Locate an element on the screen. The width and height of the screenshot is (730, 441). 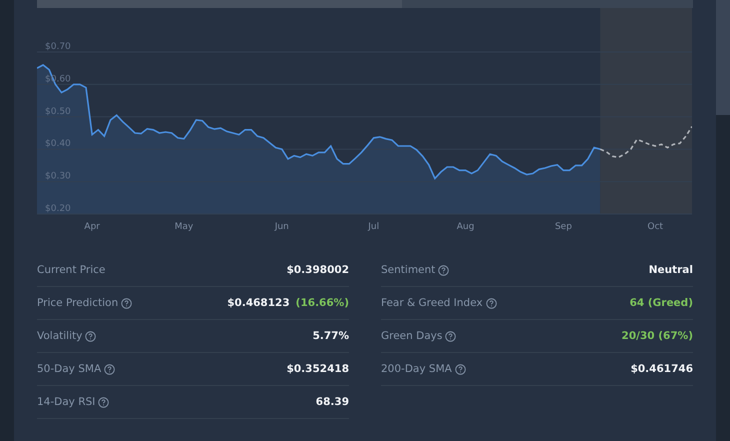
axis-label: Sep is located at coordinates (563, 227).